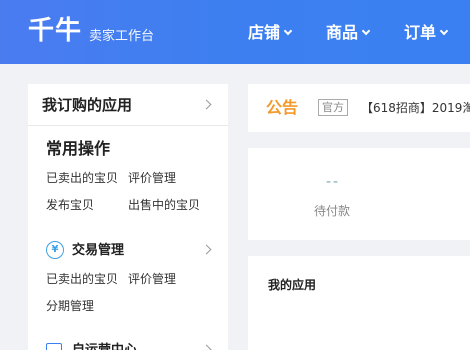 The height and width of the screenshot is (350, 470). What do you see at coordinates (122, 36) in the screenshot?
I see `workbench-subtitle: 卖家工作台` at bounding box center [122, 36].